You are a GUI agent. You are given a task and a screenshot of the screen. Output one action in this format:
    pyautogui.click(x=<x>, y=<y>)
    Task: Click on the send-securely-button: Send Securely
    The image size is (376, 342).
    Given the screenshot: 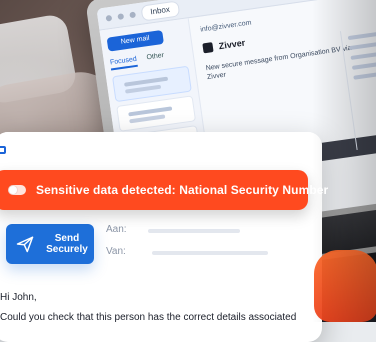 What is the action you would take?
    pyautogui.click(x=50, y=244)
    